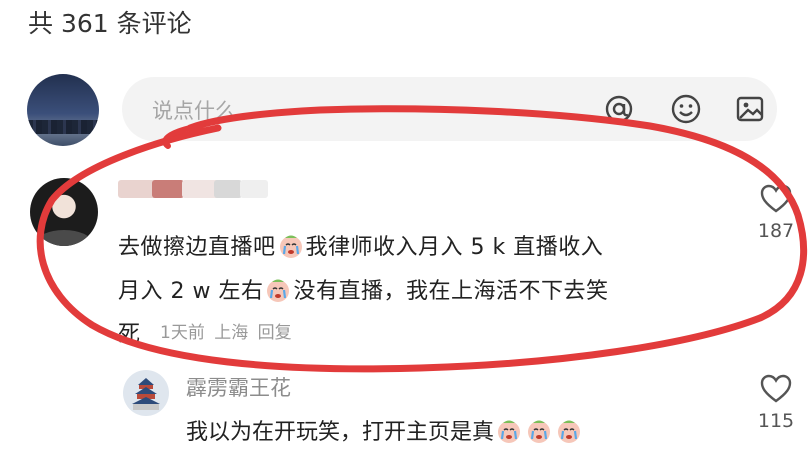  Describe the element at coordinates (110, 23) in the screenshot. I see `comment-count-title: 共 361 条评论` at that location.